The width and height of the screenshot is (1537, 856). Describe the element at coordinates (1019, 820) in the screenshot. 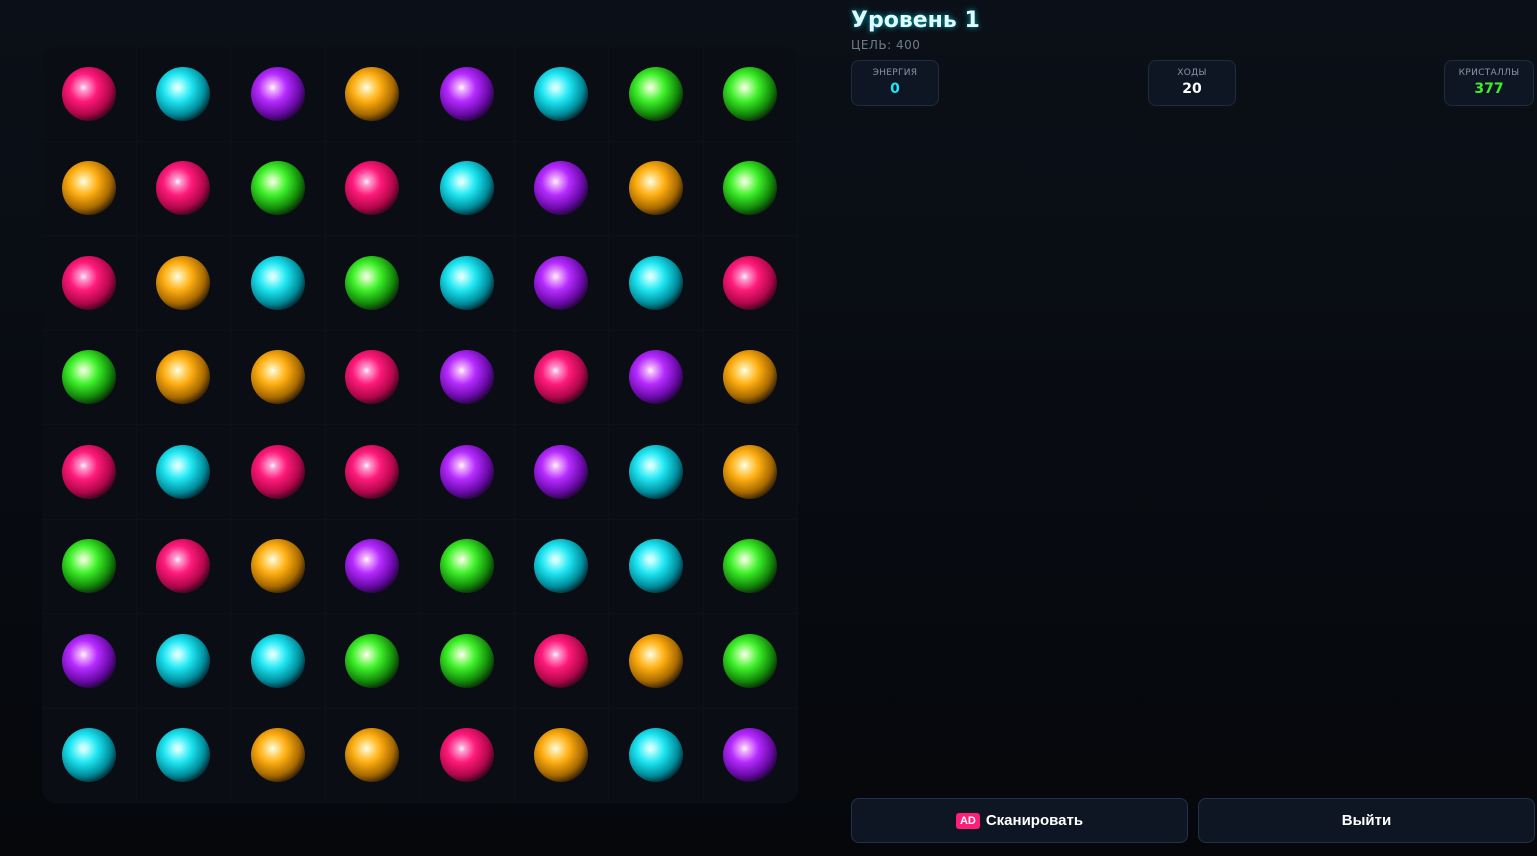

I see `scan-button: AD Сканировать` at that location.